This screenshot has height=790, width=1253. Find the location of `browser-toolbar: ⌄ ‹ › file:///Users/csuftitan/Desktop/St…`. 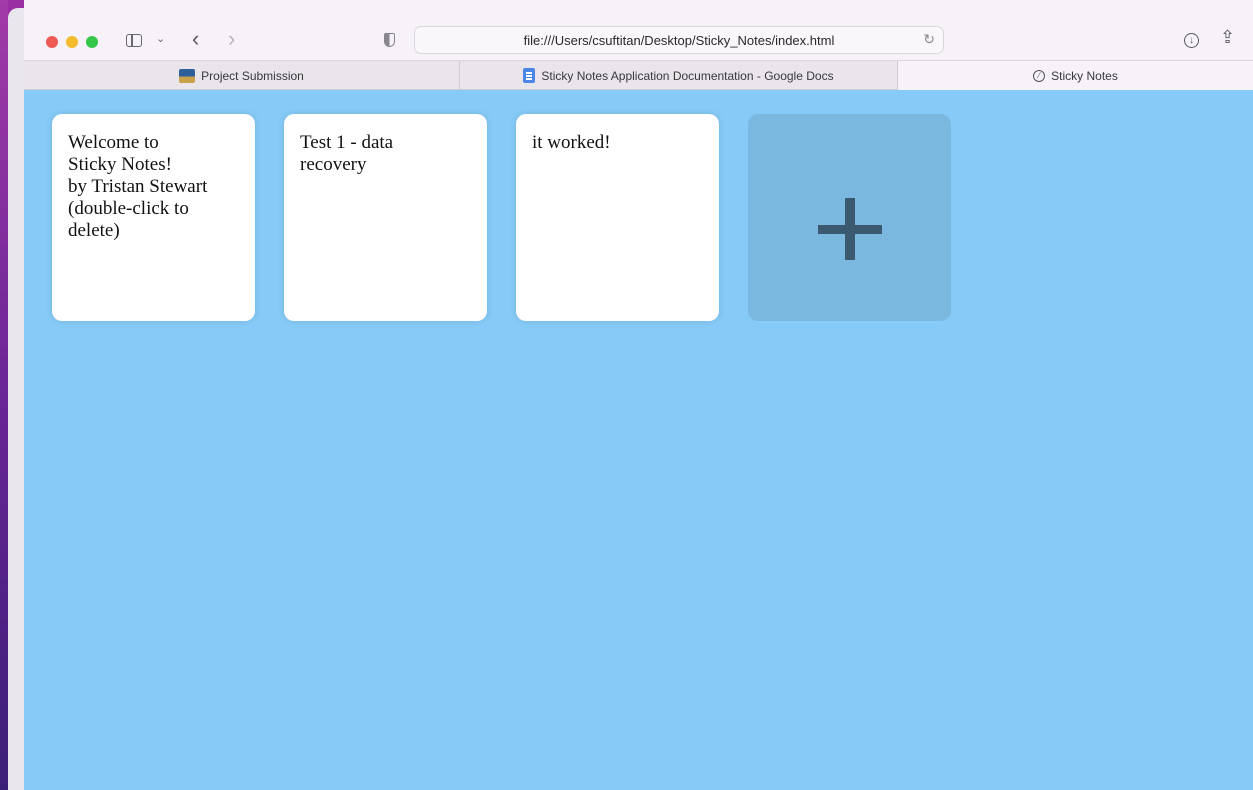

browser-toolbar: ⌄ ‹ › file:///Users/csuftitan/Desktop/St… is located at coordinates (638, 34).